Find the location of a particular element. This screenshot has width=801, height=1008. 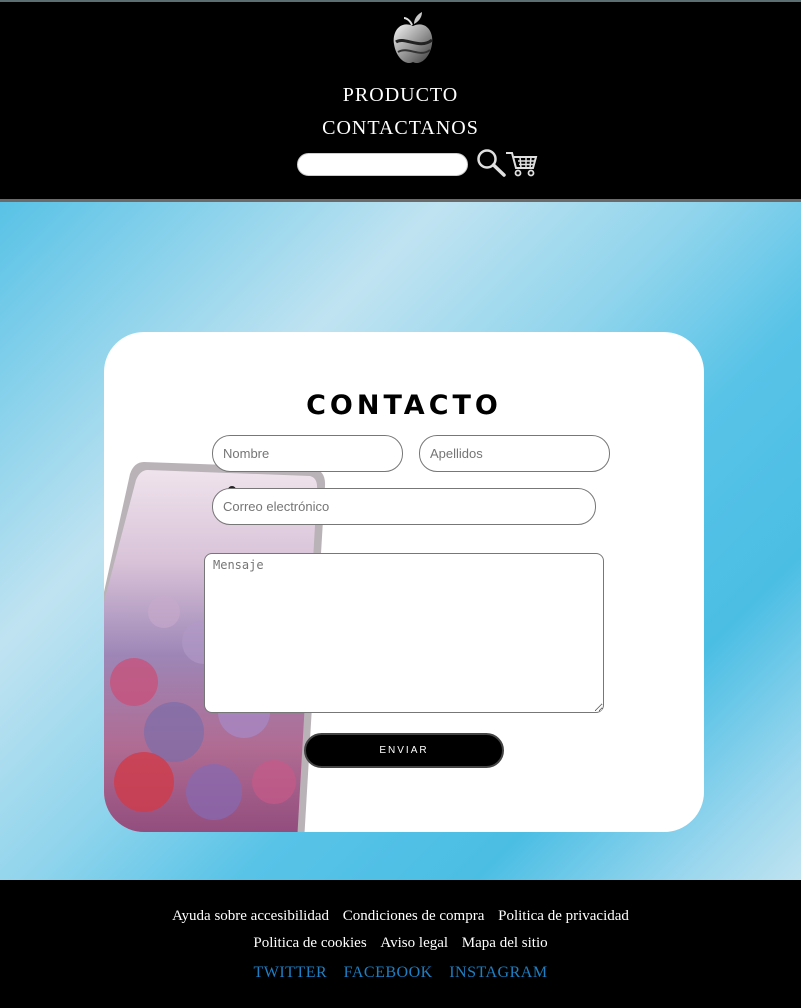

social-link-facebook: FACEBOOK is located at coordinates (388, 972).